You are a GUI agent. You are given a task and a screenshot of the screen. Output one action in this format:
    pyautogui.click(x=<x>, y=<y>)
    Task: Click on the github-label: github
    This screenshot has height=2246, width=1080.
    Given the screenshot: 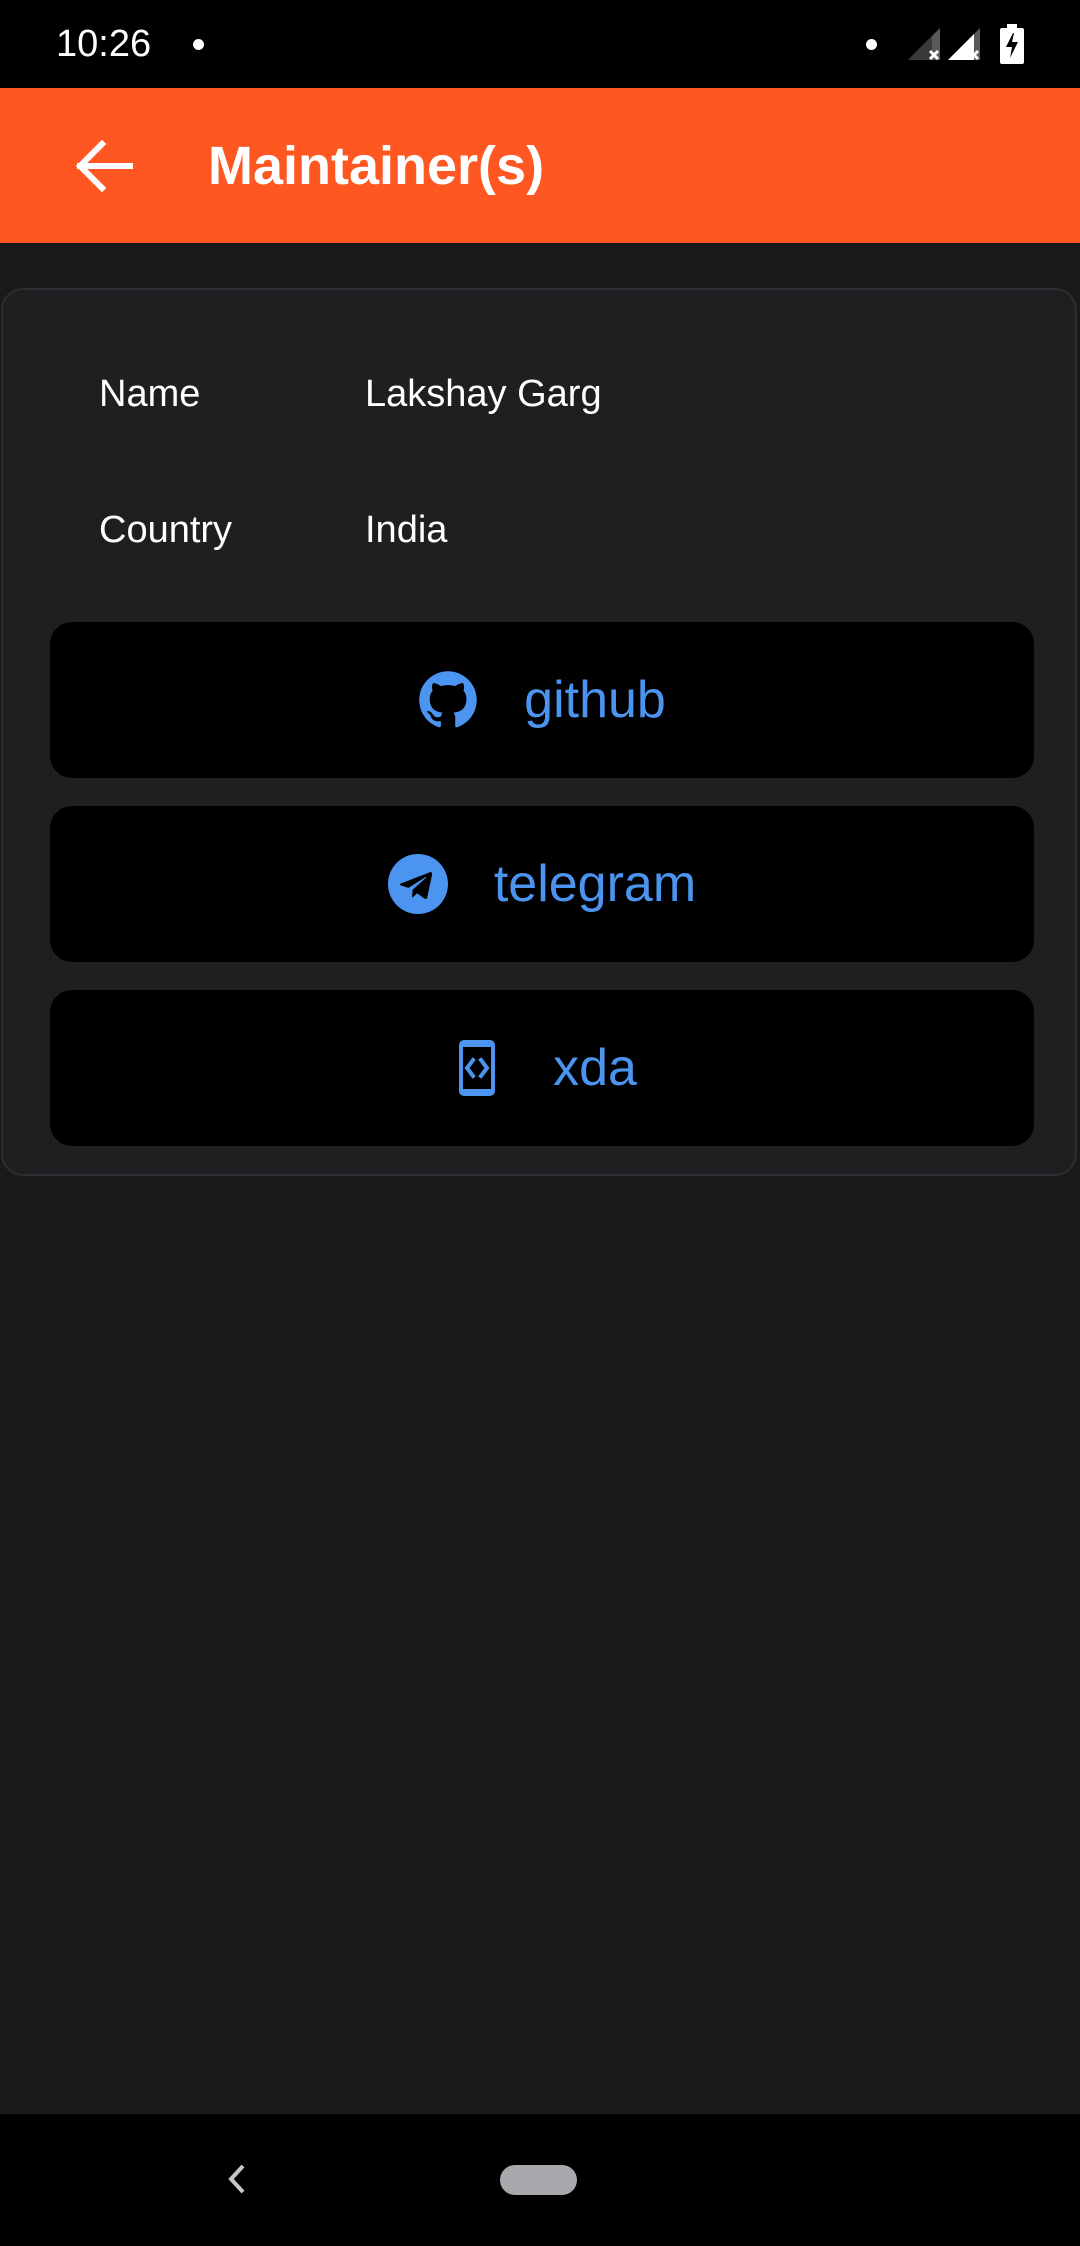 What is the action you would take?
    pyautogui.click(x=595, y=700)
    